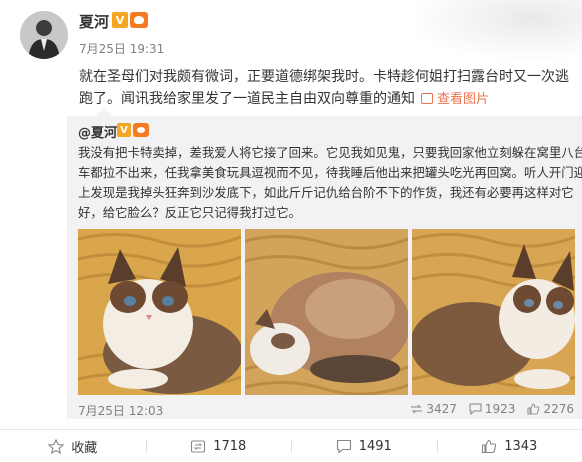  Describe the element at coordinates (324, 77) in the screenshot. I see `post-text-line: 就在圣母们对我颇有微词，正要道德绑架我时。卡特趁何姐打扫露台时又一次逃` at that location.